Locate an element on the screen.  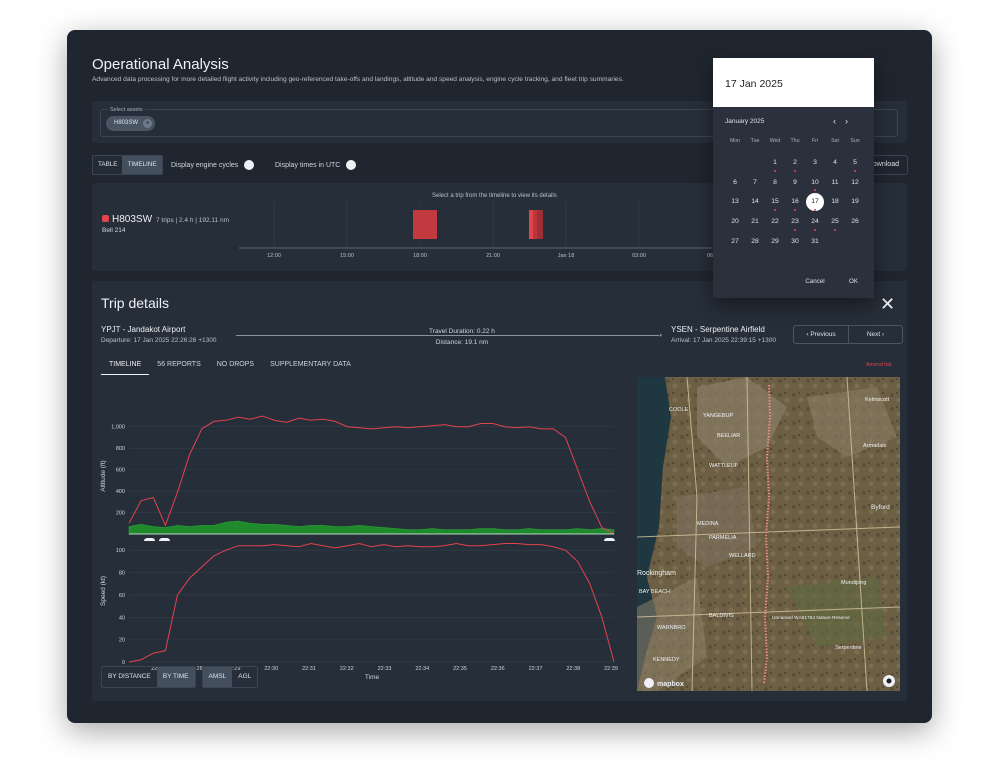
asset-chip: H803SW × is located at coordinates (131, 123).